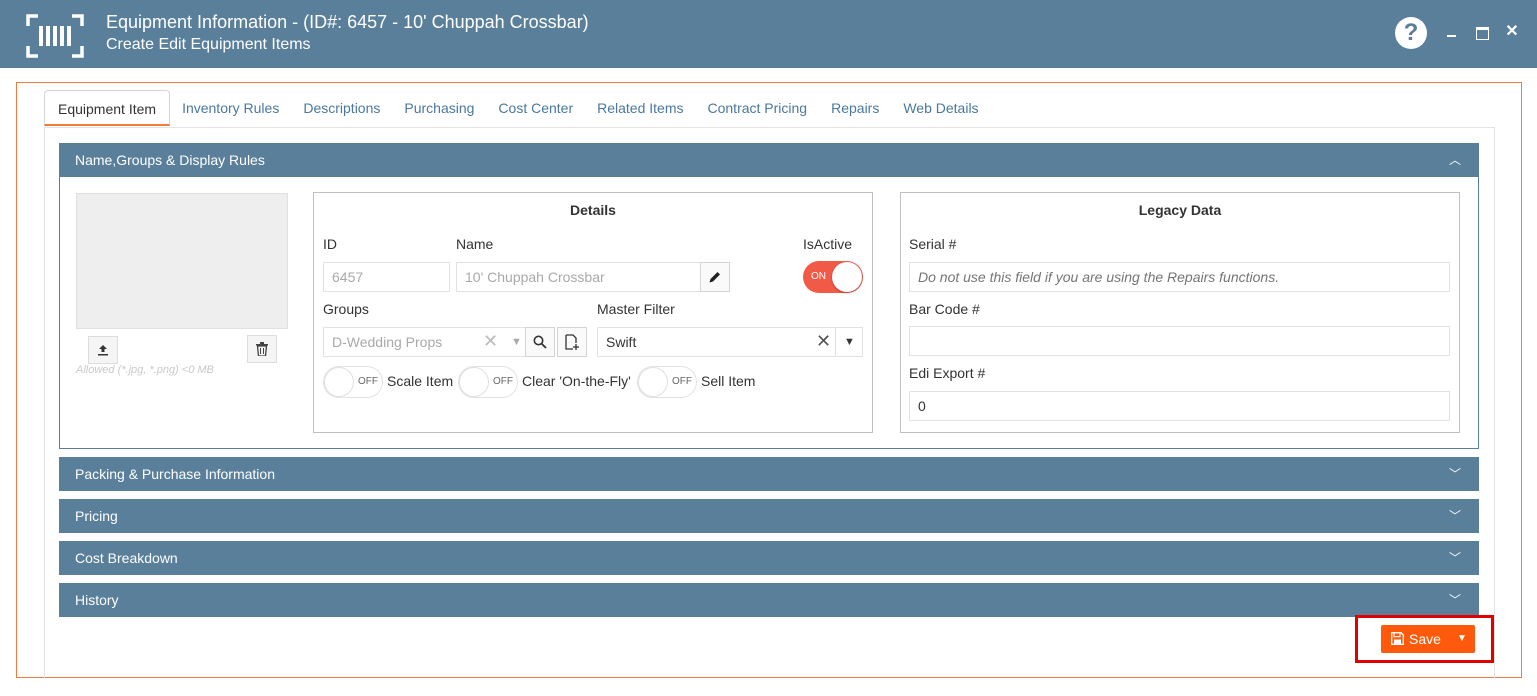 This screenshot has height=696, width=1537. I want to click on tab-purchasing: Purchasing, so click(439, 108).